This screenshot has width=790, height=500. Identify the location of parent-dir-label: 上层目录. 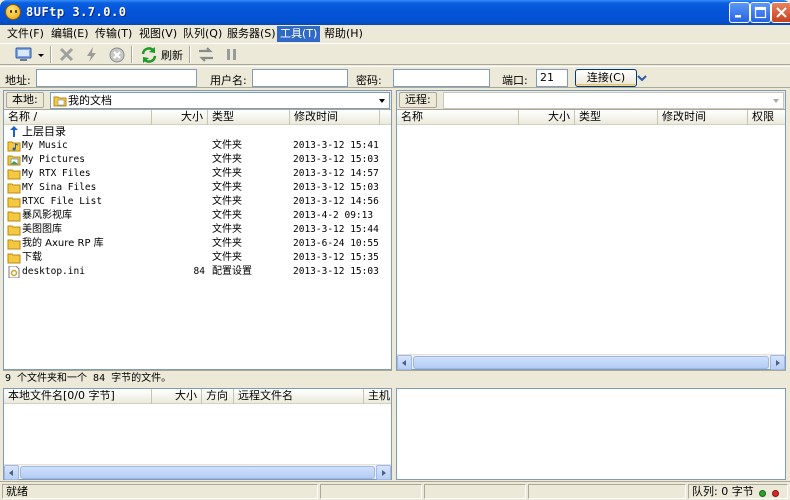
(44, 131).